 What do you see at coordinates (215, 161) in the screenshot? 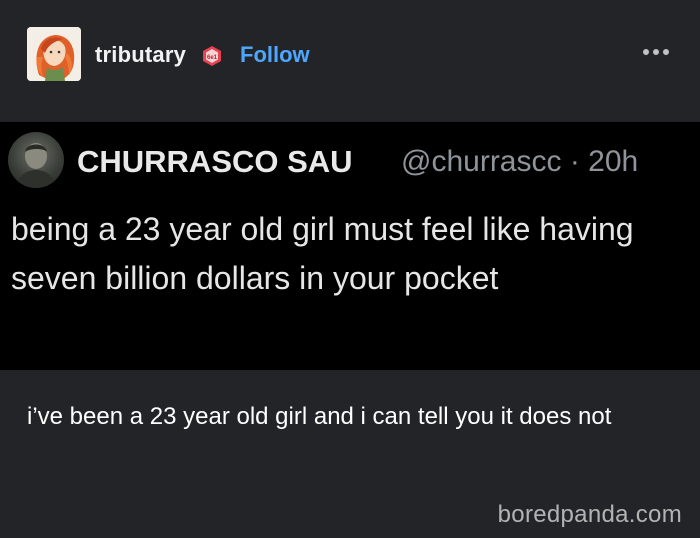
I see `tweet-display-name: CHURRASCO SAU` at bounding box center [215, 161].